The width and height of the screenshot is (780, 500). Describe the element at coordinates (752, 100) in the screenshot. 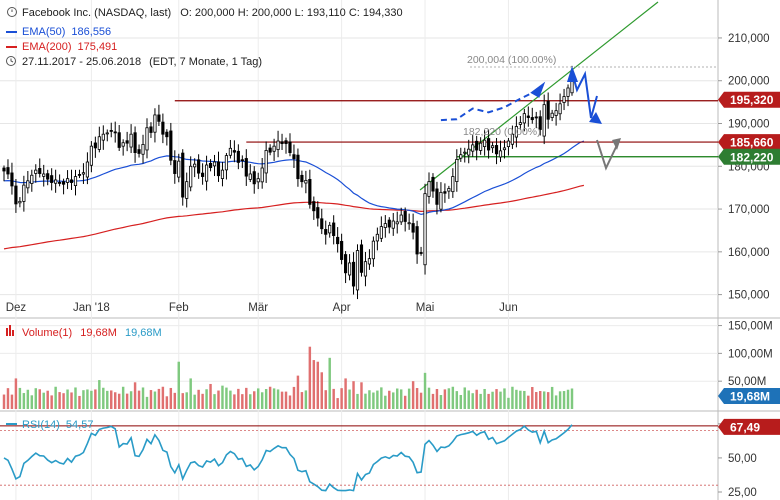

I see `badge-resistance-0: 195,320` at that location.